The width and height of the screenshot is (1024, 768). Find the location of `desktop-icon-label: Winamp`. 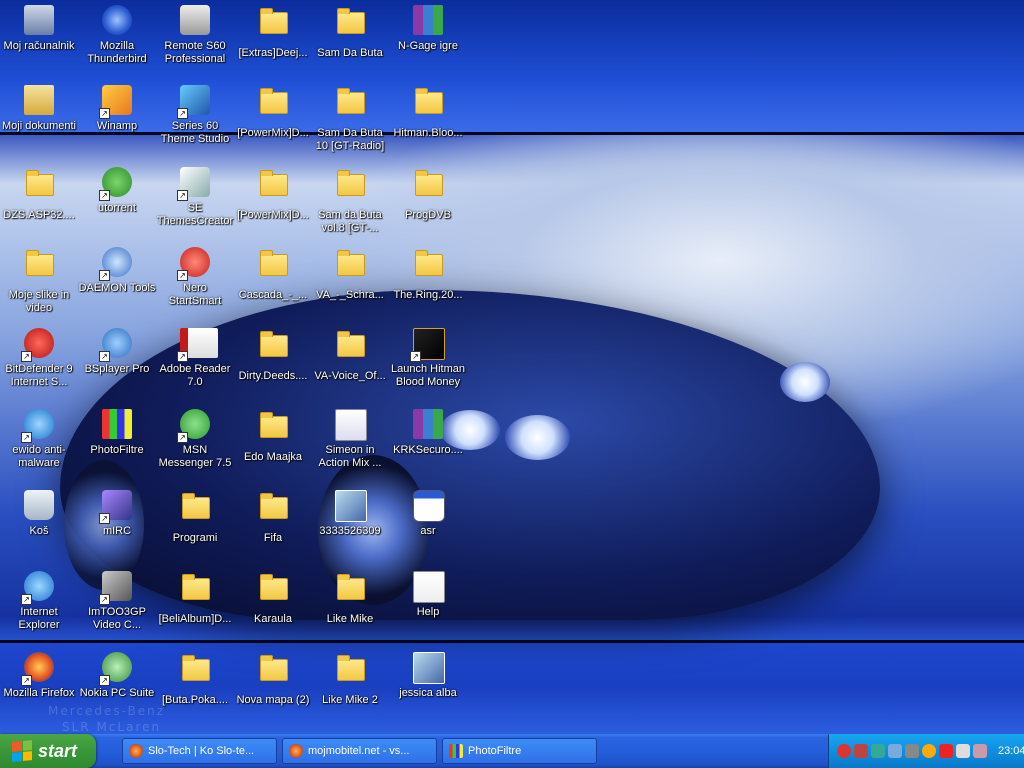

desktop-icon-label: Winamp is located at coordinates (117, 126).